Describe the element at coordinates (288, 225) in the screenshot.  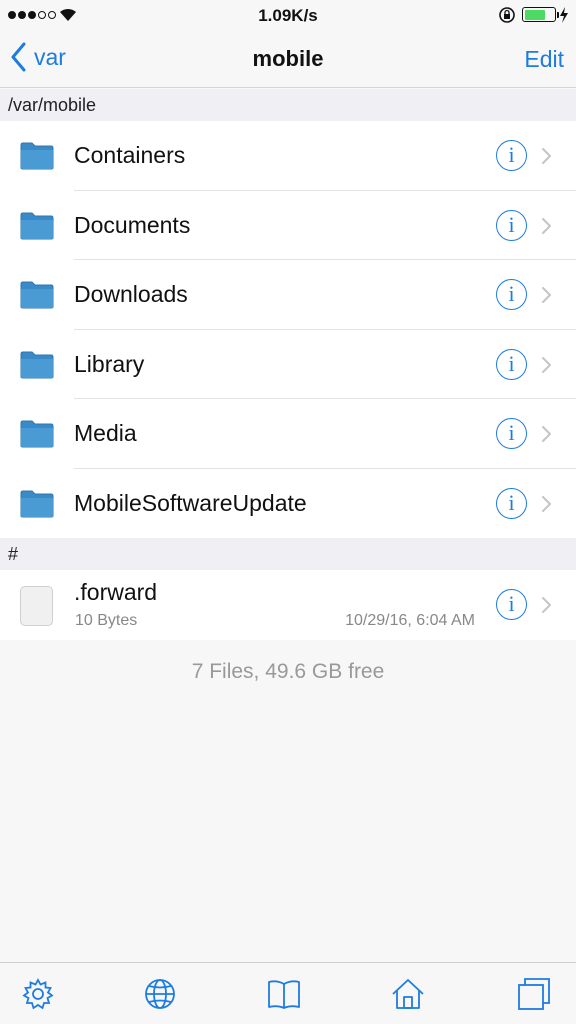
I see `folder-row-documents: Documents i` at that location.